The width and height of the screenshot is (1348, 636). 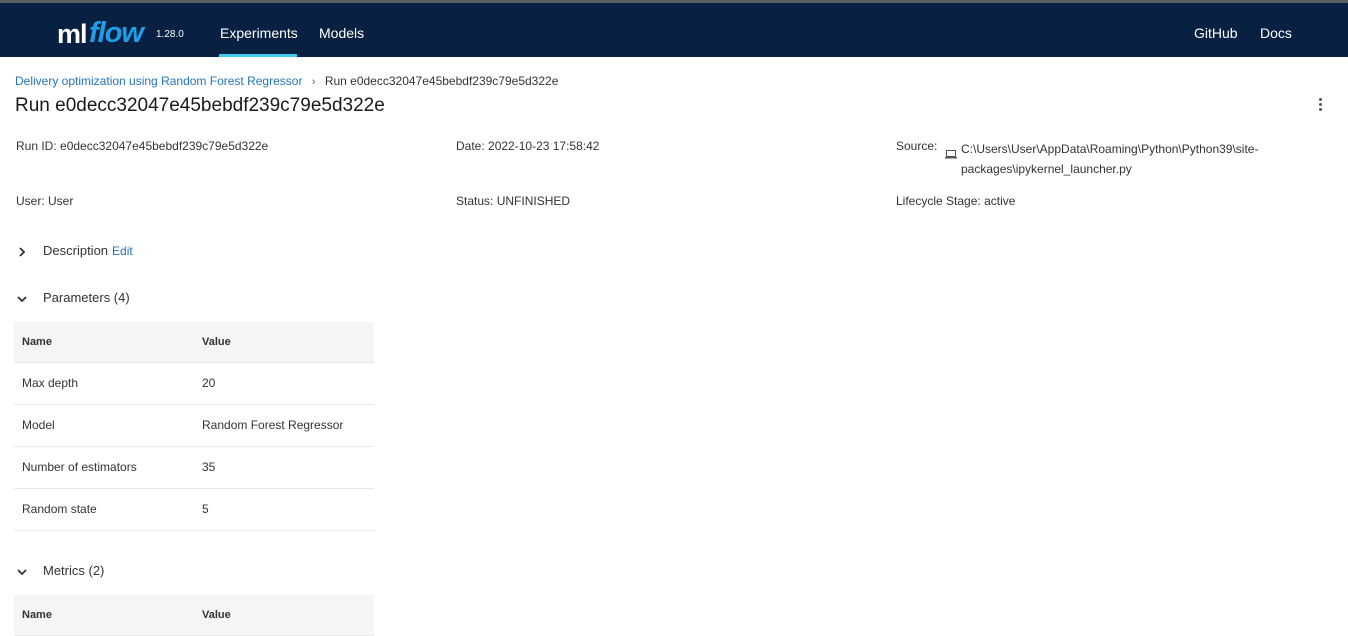 I want to click on status-value: UNFINISHED, so click(x=533, y=201).